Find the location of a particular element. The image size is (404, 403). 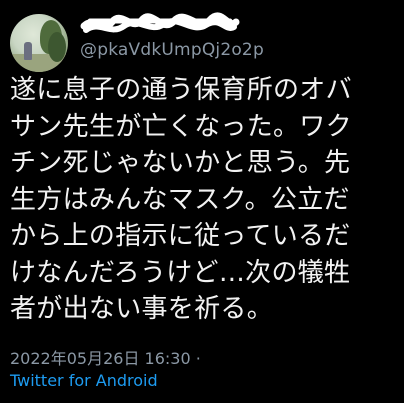

tweet-text-line: 者が出ない事を祈る。 is located at coordinates (142, 309).